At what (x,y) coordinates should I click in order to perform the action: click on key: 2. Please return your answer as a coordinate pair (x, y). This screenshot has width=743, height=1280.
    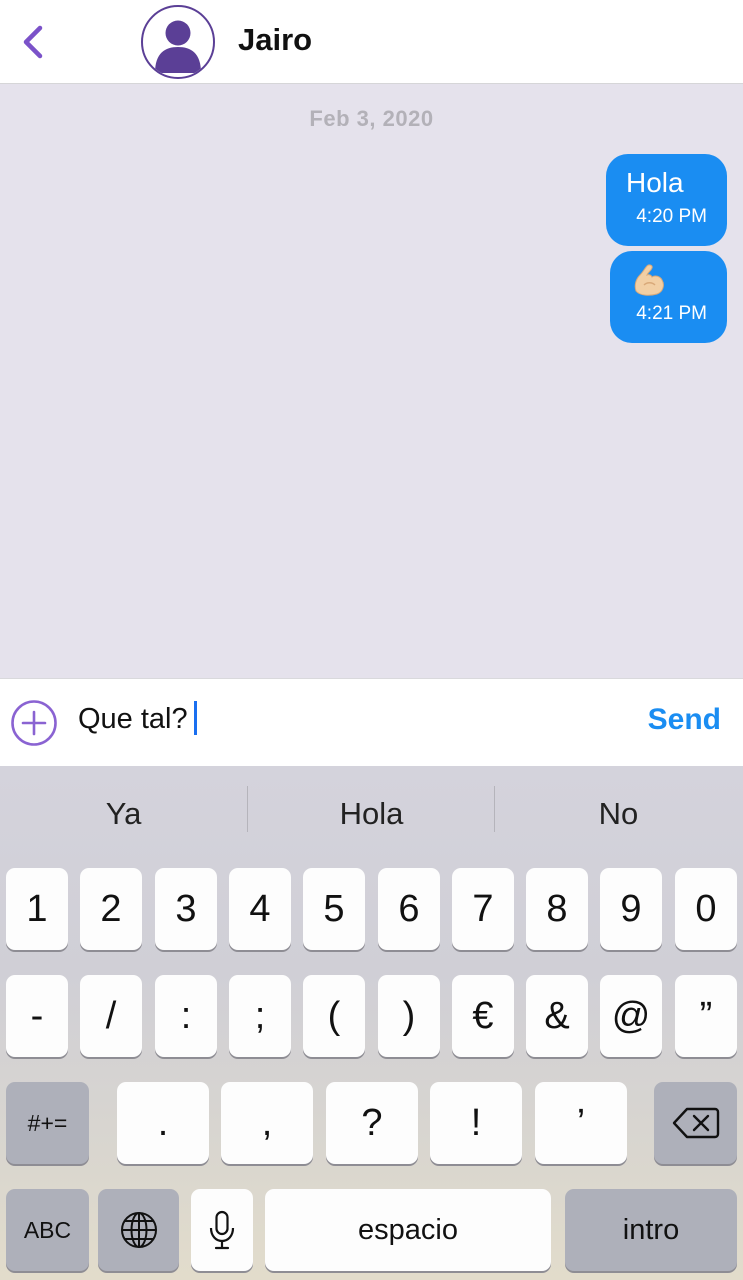
    Looking at the image, I should click on (111, 909).